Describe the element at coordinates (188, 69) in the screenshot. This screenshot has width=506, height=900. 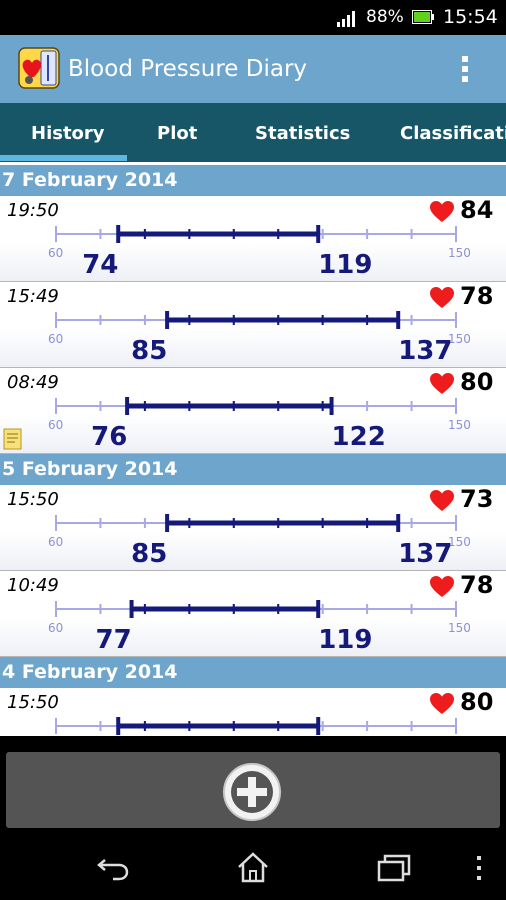
I see `app-title: Blood Pressure Diary` at that location.